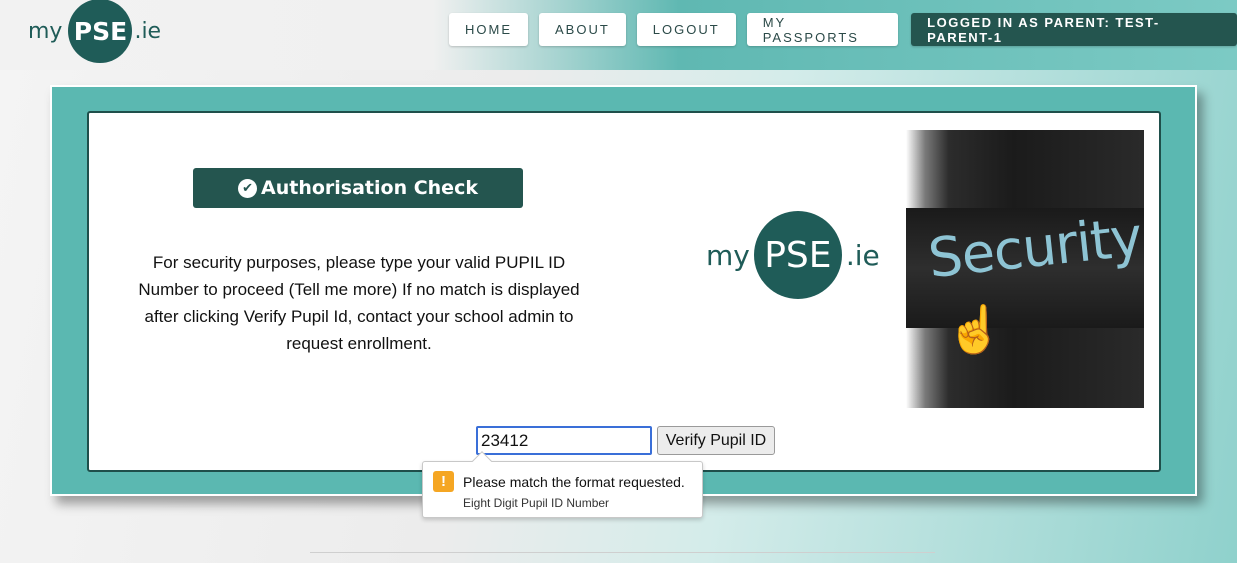  I want to click on card-logo-circle: PSE, so click(797, 255).